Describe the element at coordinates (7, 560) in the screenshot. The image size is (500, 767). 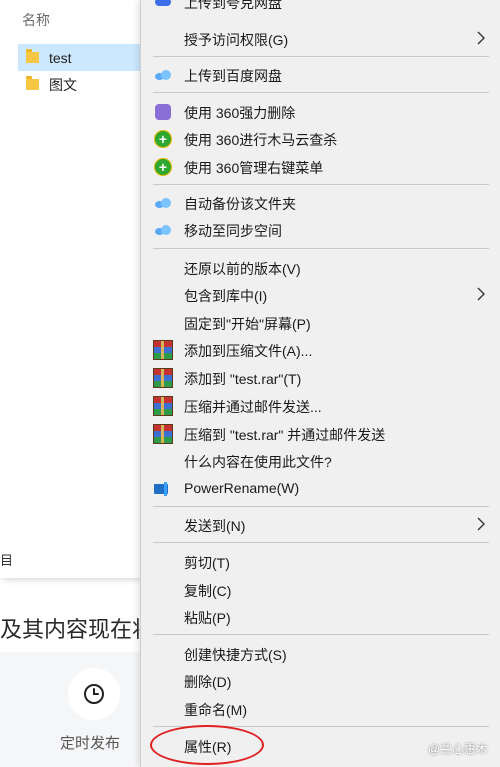
I see `status-bar-glyph: 目` at that location.